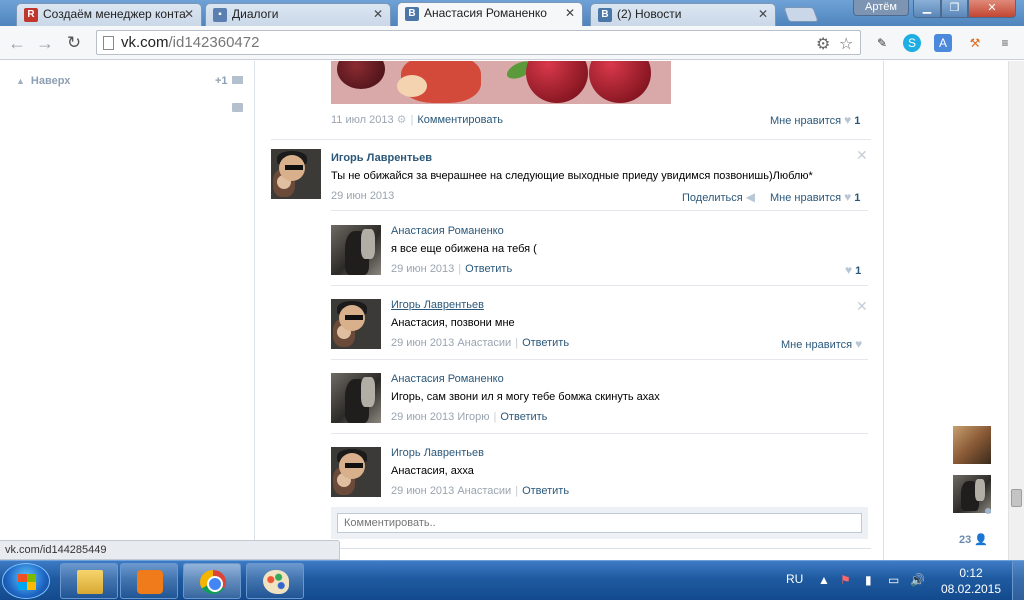 This screenshot has height=600, width=1024. Describe the element at coordinates (74, 43) in the screenshot. I see `reload-button: ↻` at that location.